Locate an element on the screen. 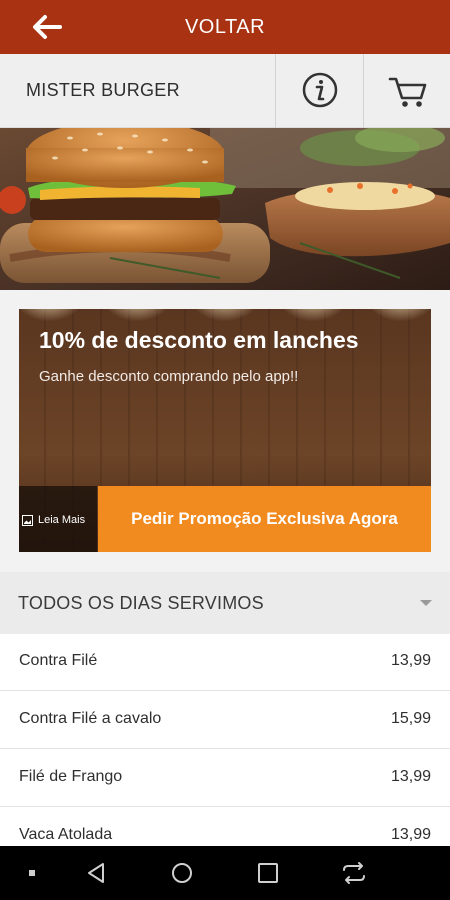 The width and height of the screenshot is (450, 900). back-title: VOLTAR is located at coordinates (225, 27).